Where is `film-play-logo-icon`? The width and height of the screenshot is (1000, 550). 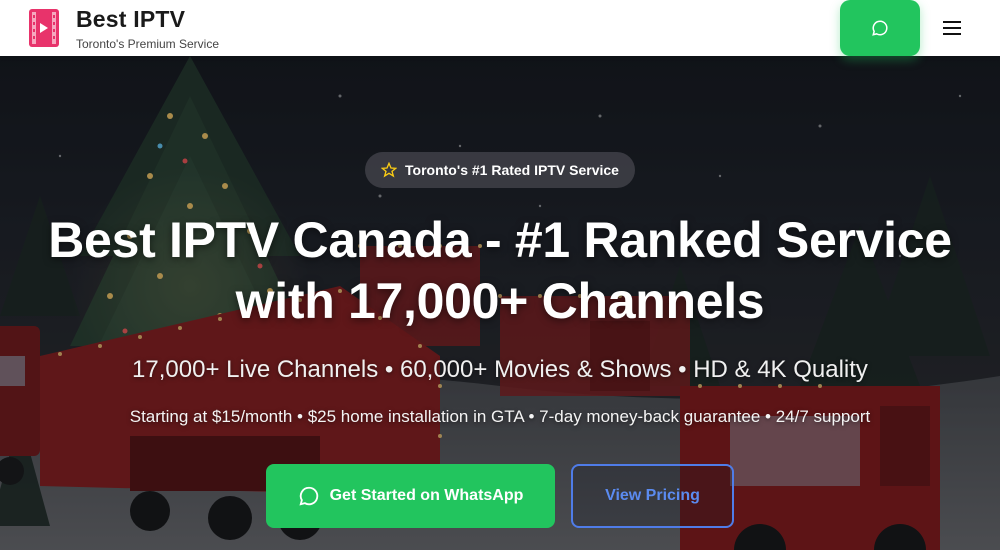
film-play-logo-icon is located at coordinates (44, 28).